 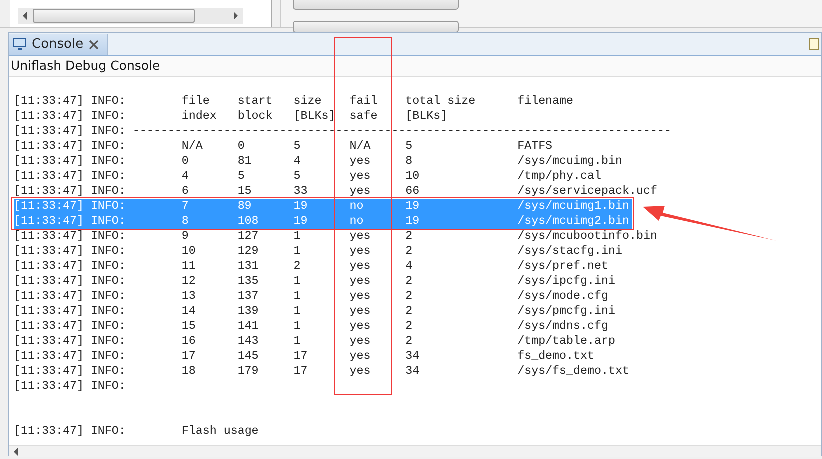 What do you see at coordinates (563, 326) in the screenshot?
I see `log-cell: /sys/mdns.cfg` at bounding box center [563, 326].